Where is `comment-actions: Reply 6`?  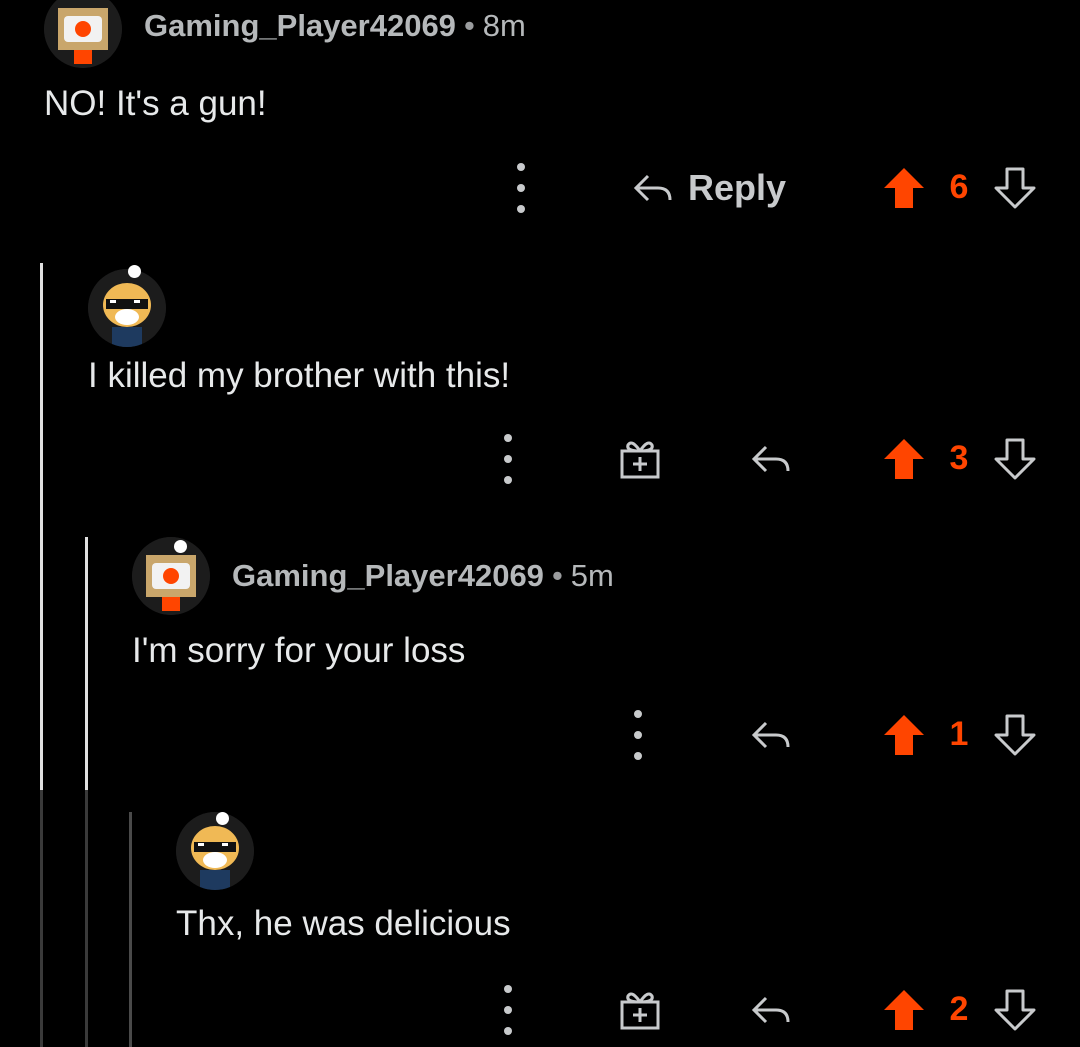 comment-actions: Reply 6 is located at coordinates (540, 188).